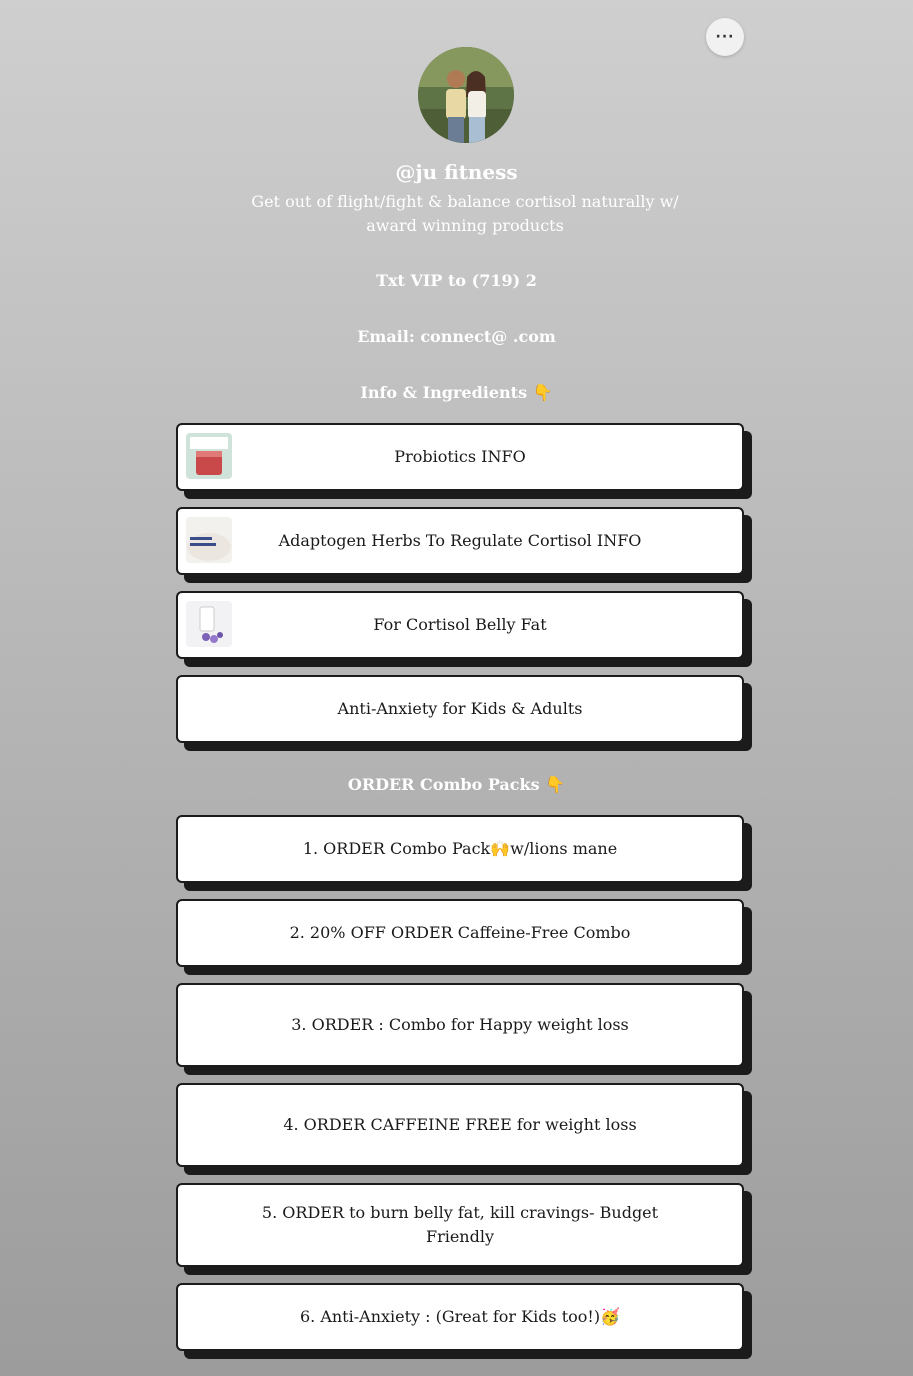 This screenshot has width=913, height=1376. Describe the element at coordinates (456, 336) in the screenshot. I see `email-text: Email: connect@ .com` at that location.